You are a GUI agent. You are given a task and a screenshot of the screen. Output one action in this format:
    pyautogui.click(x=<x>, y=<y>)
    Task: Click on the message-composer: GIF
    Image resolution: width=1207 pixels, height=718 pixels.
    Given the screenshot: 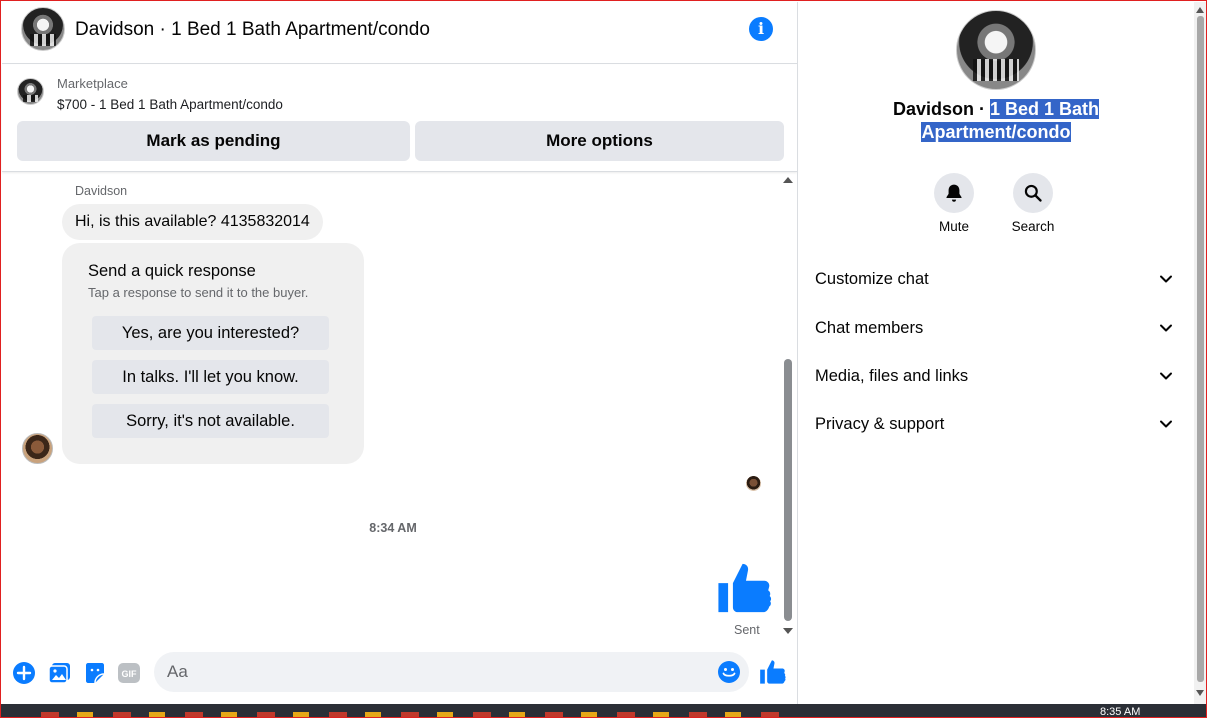 What is the action you would take?
    pyautogui.click(x=399, y=676)
    